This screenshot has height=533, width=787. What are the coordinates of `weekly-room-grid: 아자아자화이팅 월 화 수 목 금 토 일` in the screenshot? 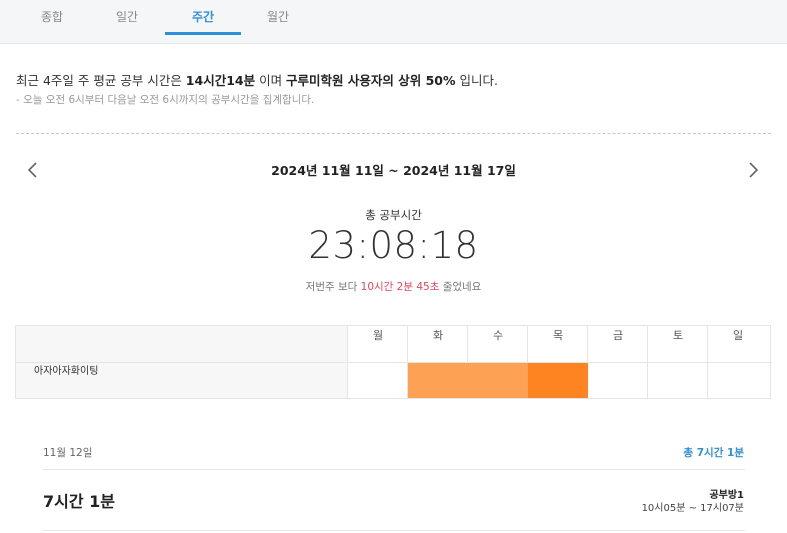 It's located at (393, 362).